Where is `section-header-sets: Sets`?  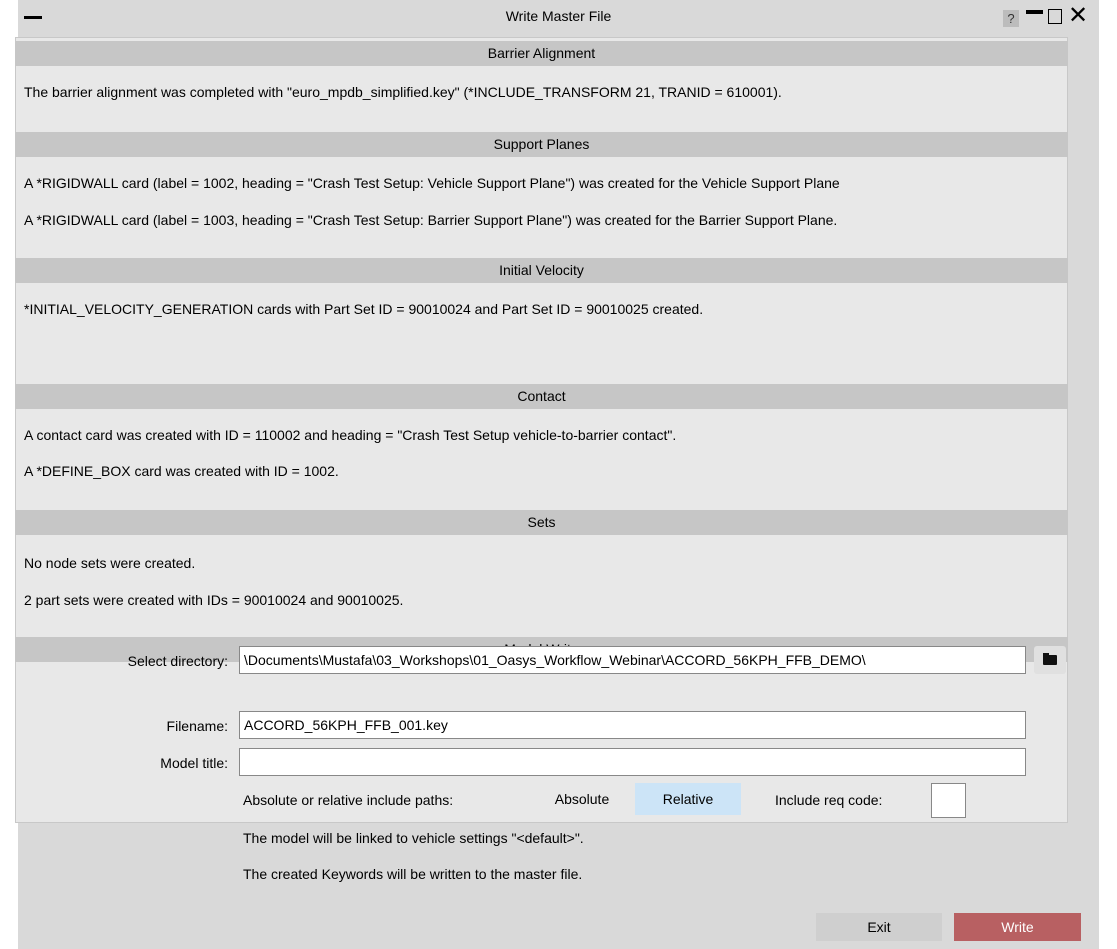 section-header-sets: Sets is located at coordinates (541, 522).